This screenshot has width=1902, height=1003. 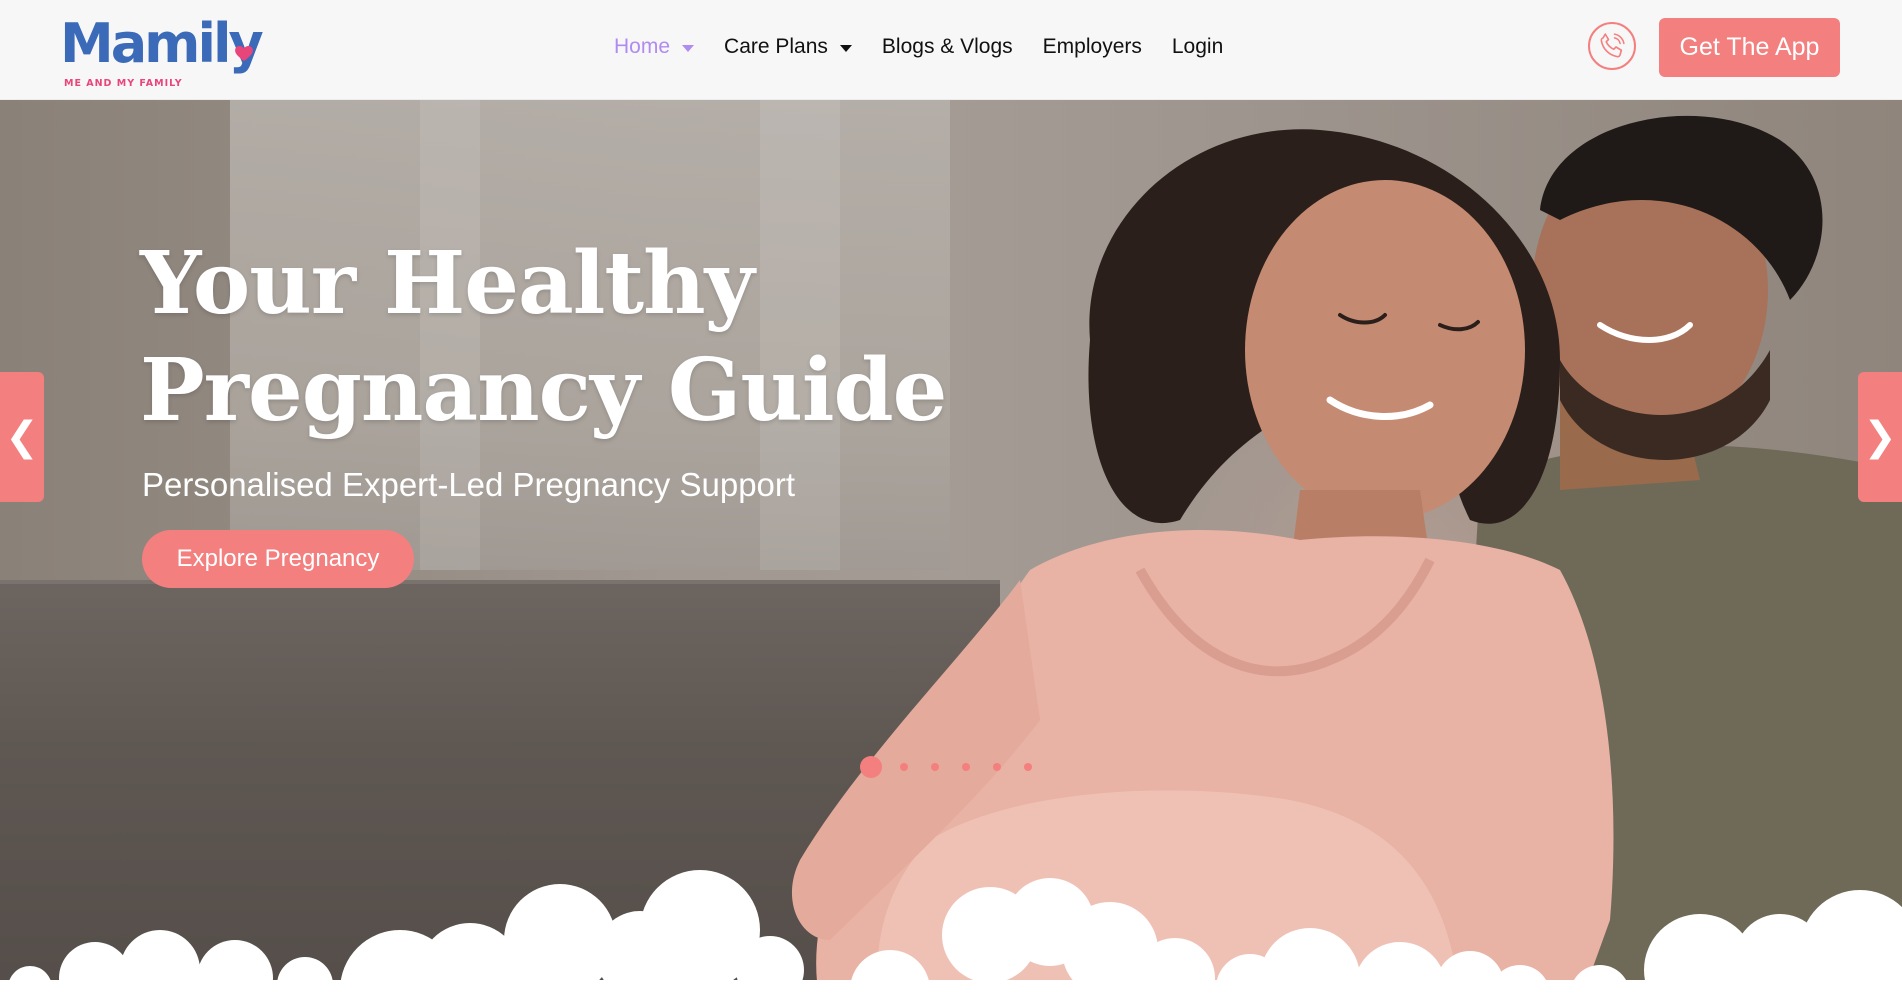 What do you see at coordinates (1749, 47) in the screenshot?
I see `get-the-app-button: Get The App` at bounding box center [1749, 47].